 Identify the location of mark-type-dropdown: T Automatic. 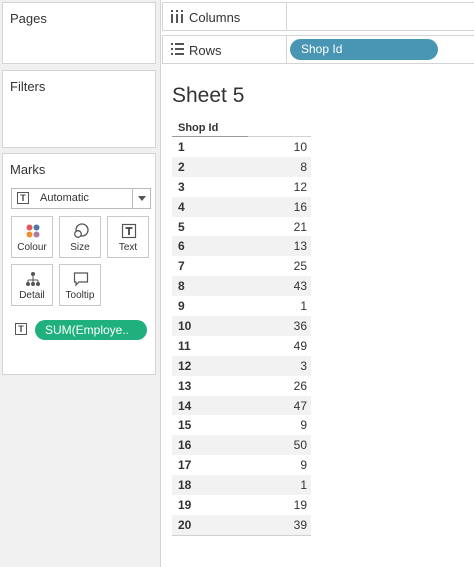
(81, 198).